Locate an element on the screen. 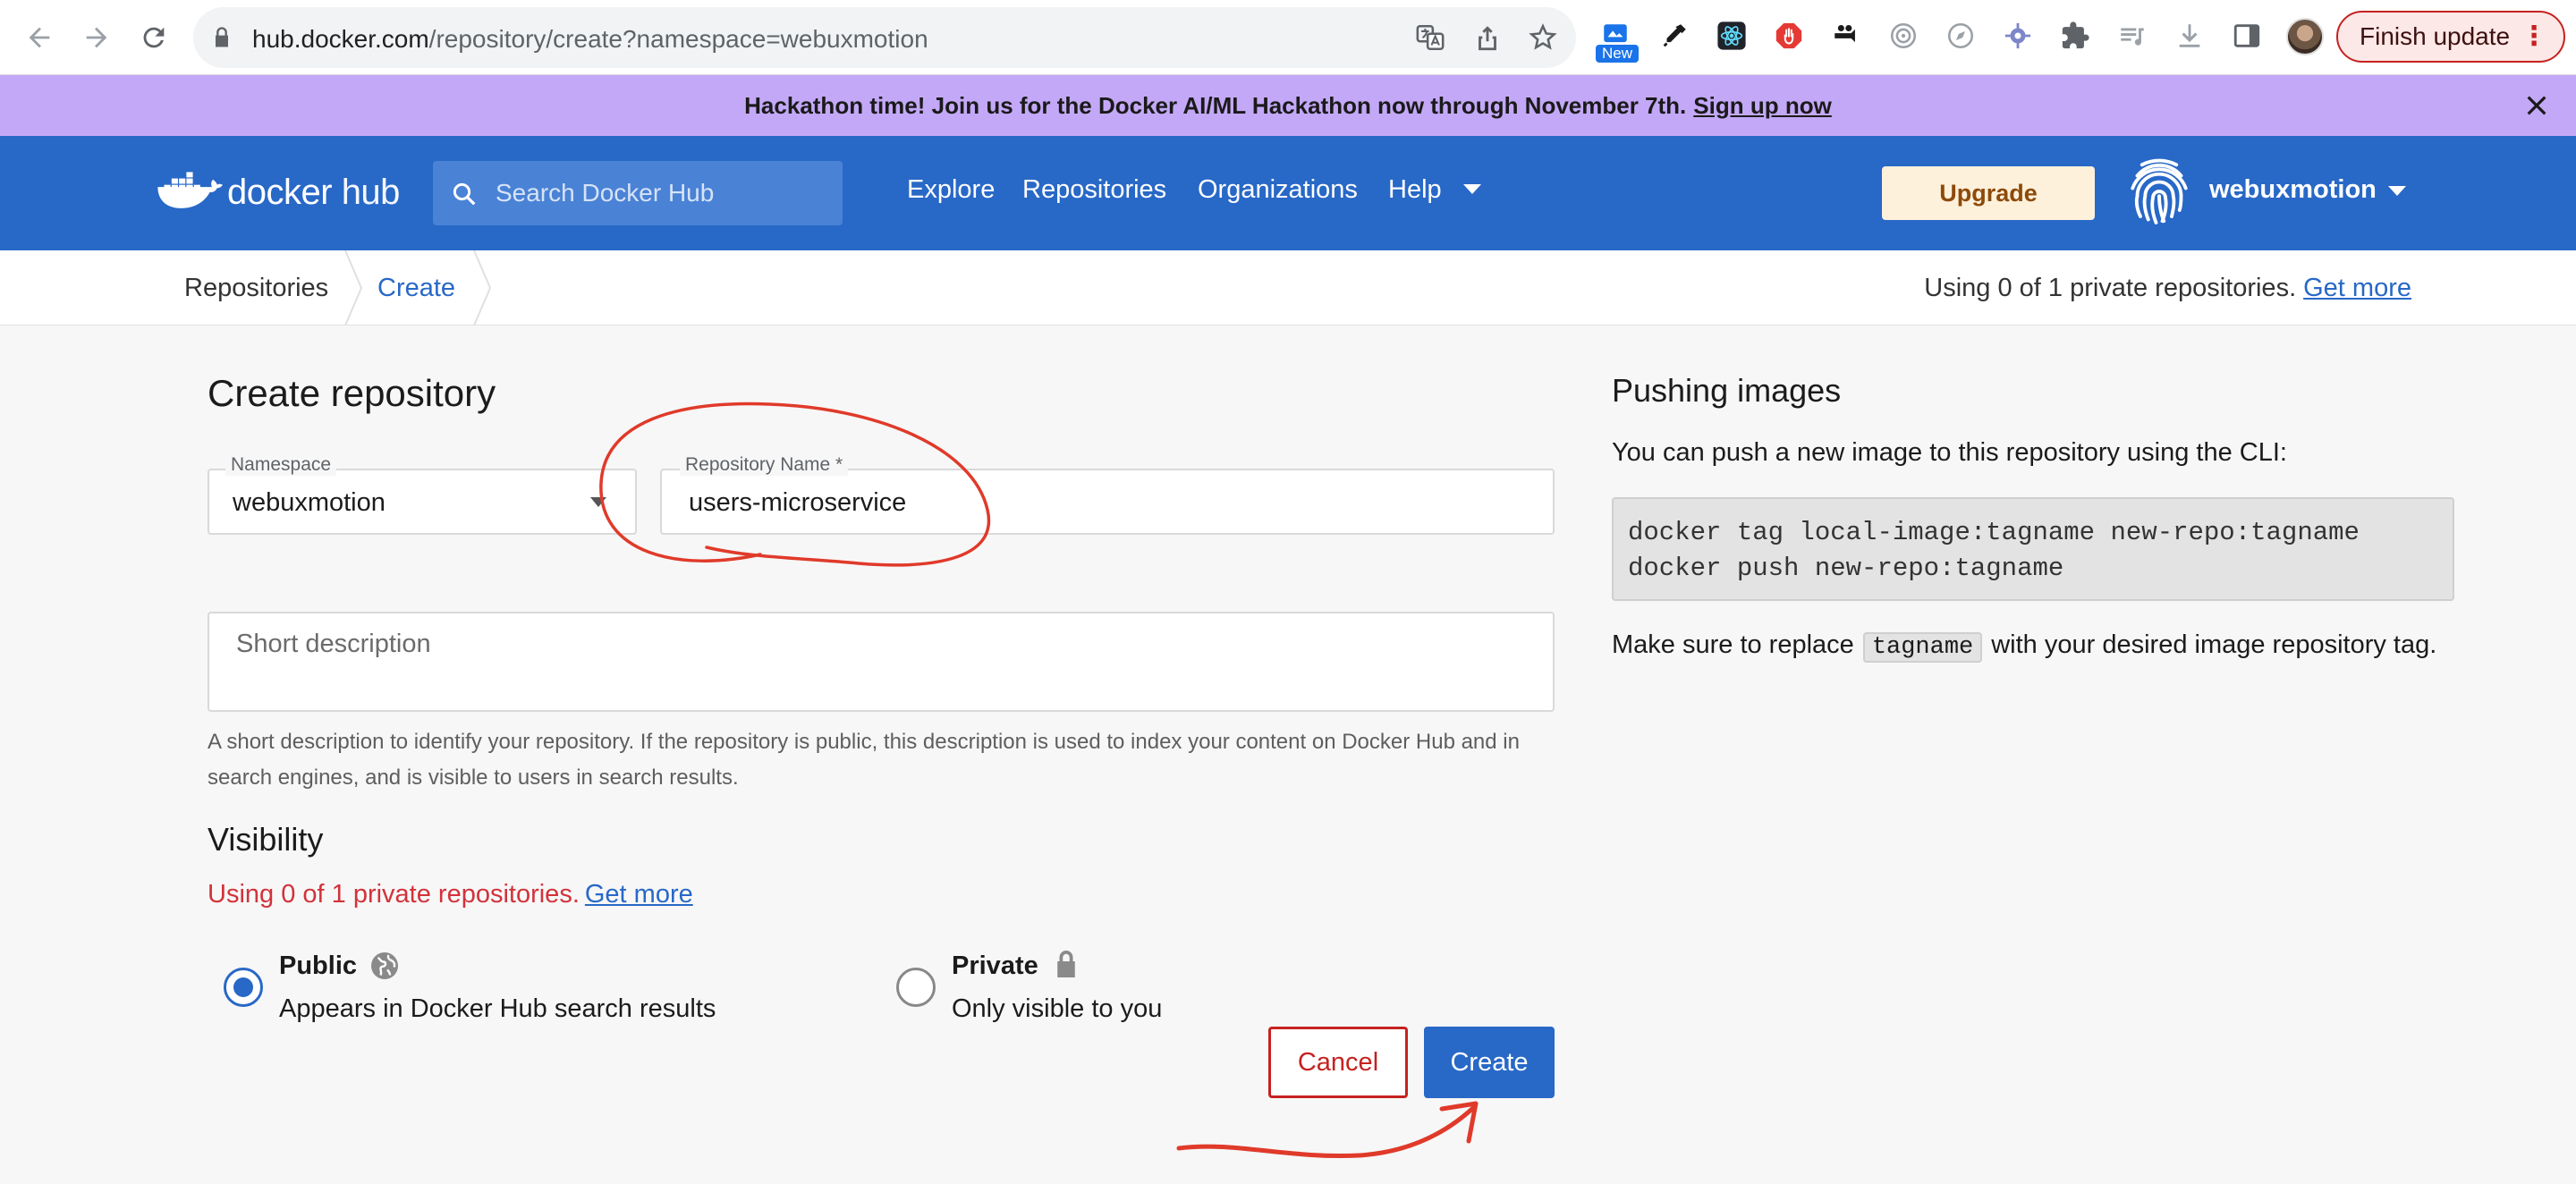 This screenshot has width=2576, height=1184. public-description: Appears in Docker Hub search results is located at coordinates (497, 1008).